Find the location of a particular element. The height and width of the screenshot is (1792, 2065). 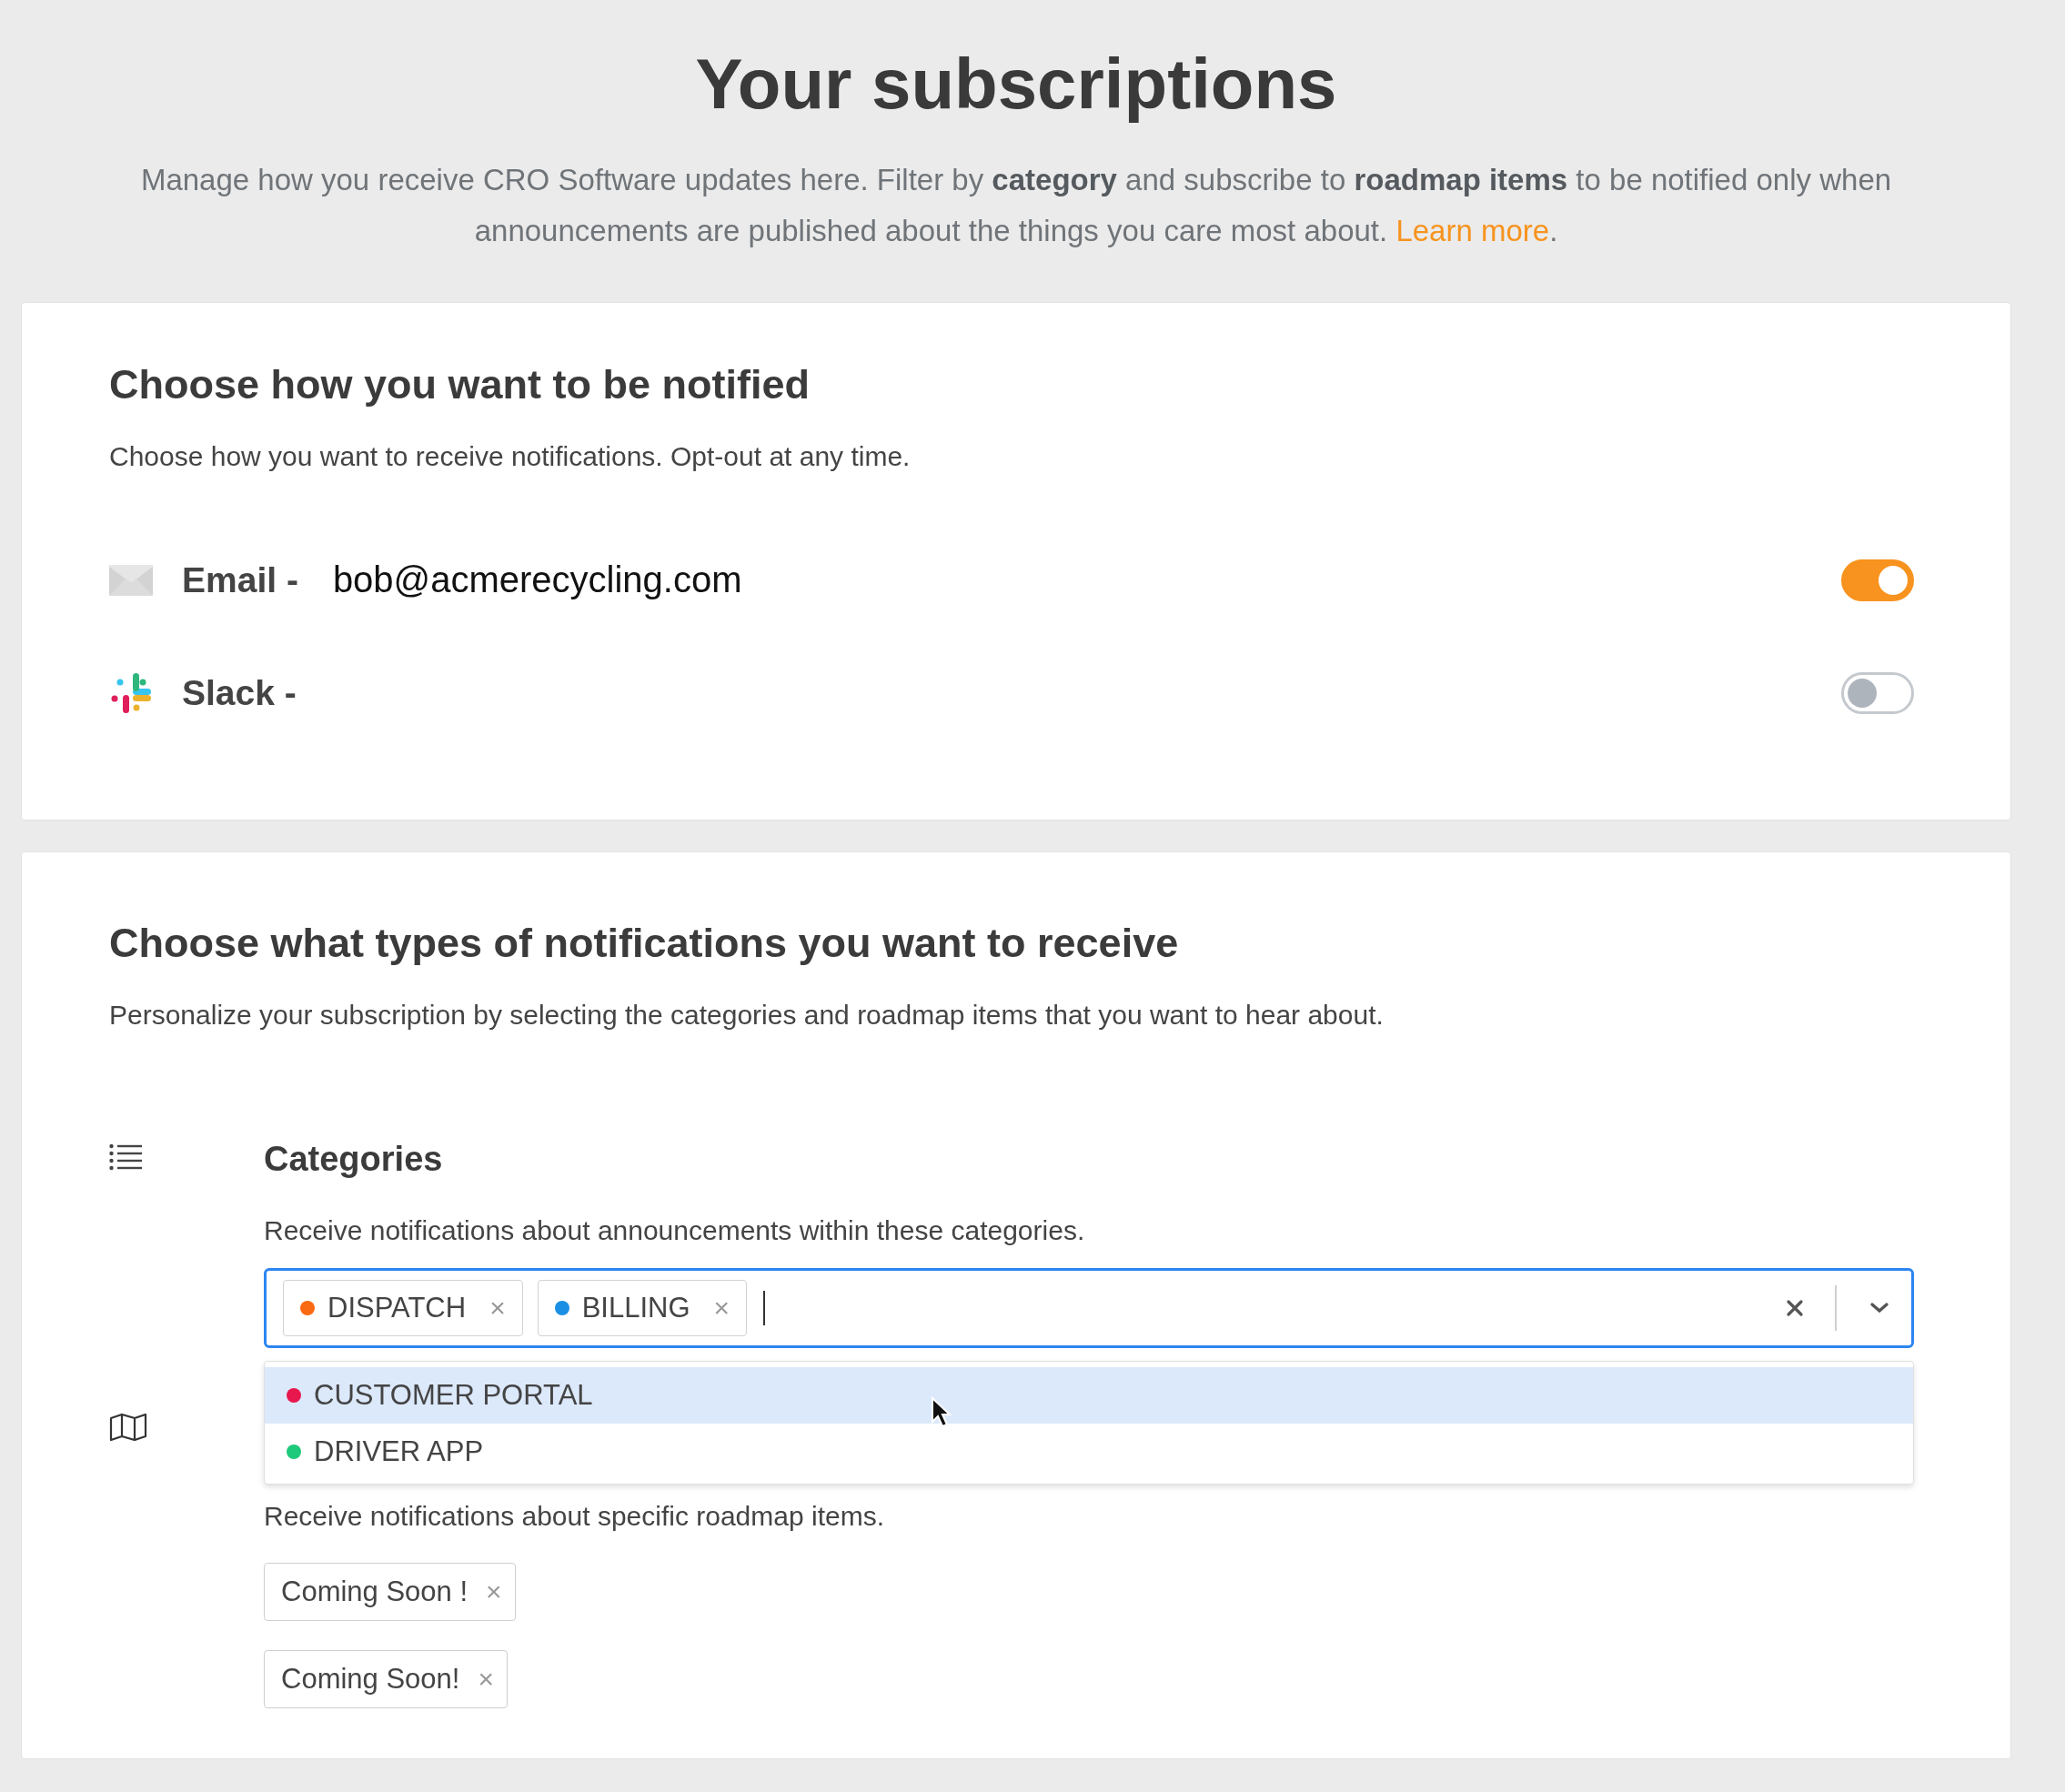

envelope-icon is located at coordinates (131, 580).